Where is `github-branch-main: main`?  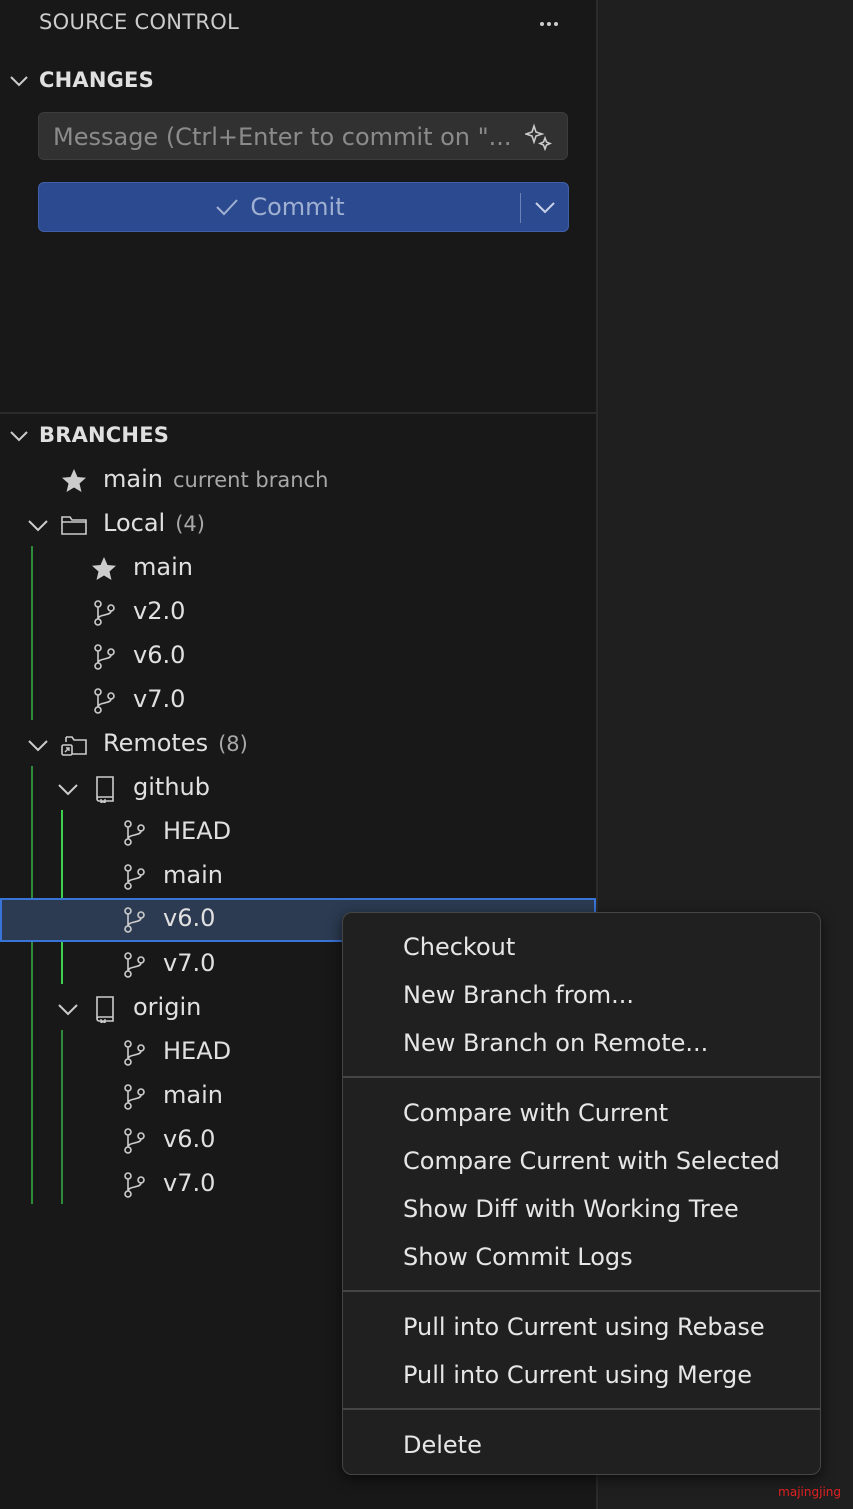 github-branch-main: main is located at coordinates (298, 877).